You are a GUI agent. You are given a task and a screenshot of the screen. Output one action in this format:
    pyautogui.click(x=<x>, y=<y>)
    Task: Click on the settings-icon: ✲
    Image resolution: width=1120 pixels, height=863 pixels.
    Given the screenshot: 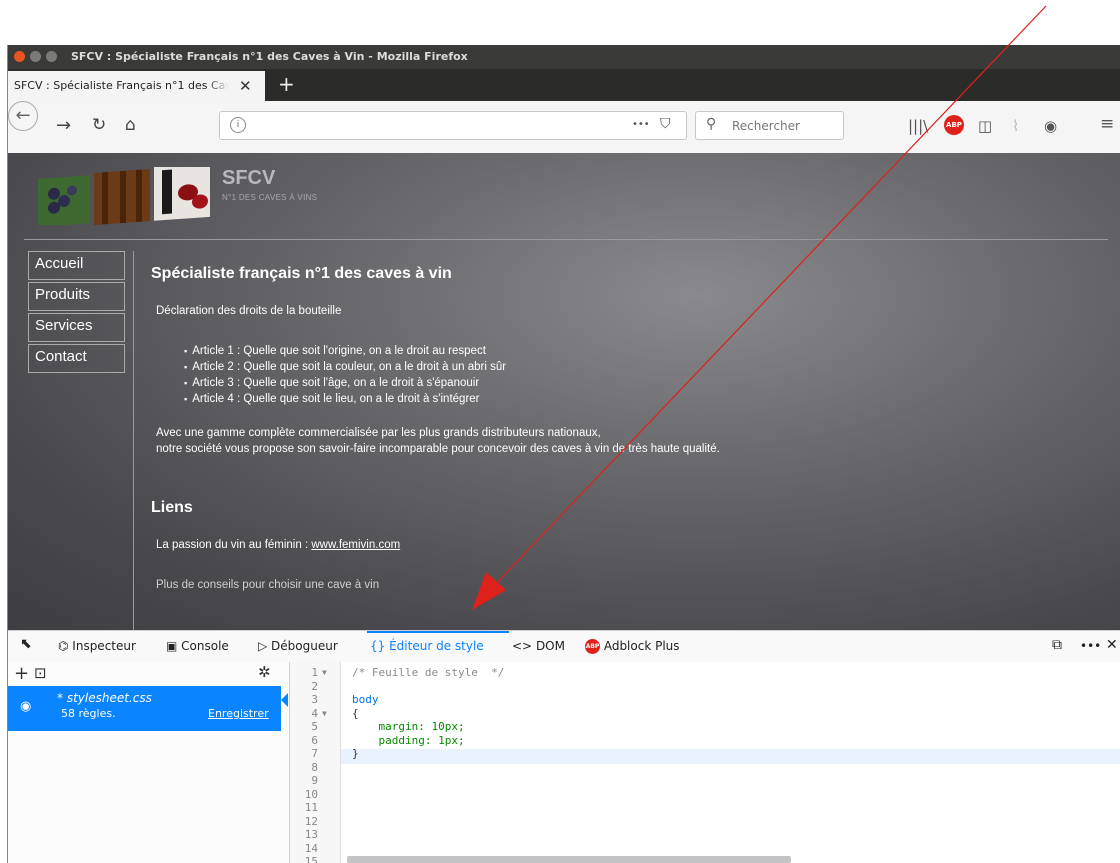 What is the action you would take?
    pyautogui.click(x=264, y=672)
    